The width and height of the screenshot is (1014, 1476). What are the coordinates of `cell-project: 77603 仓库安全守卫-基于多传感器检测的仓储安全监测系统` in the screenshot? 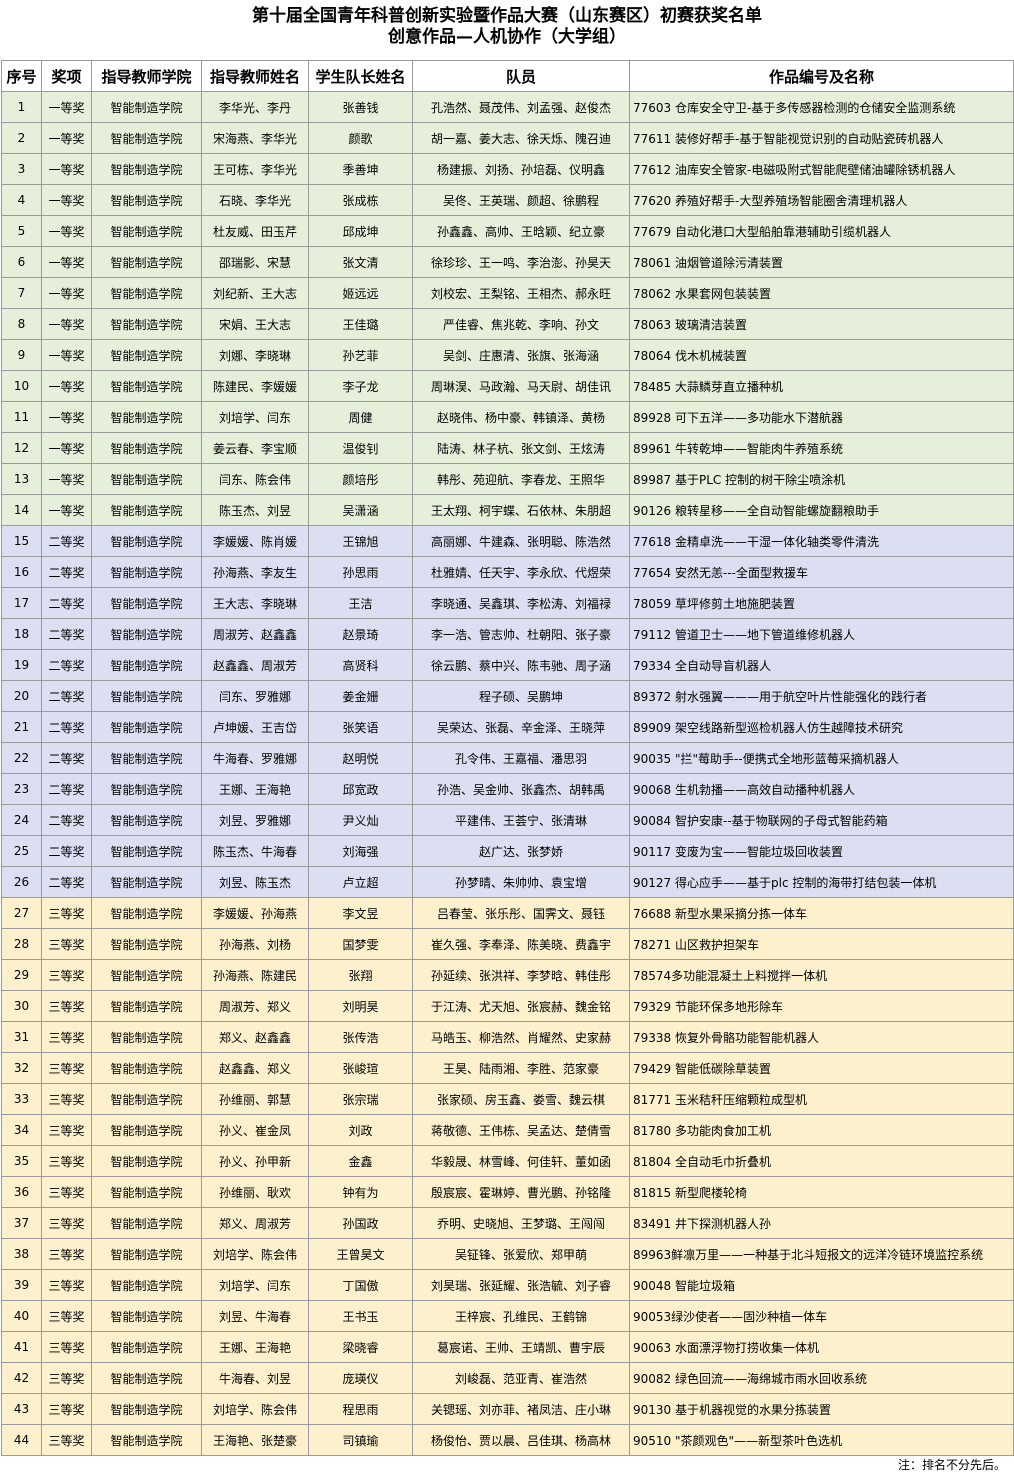 It's located at (821, 107).